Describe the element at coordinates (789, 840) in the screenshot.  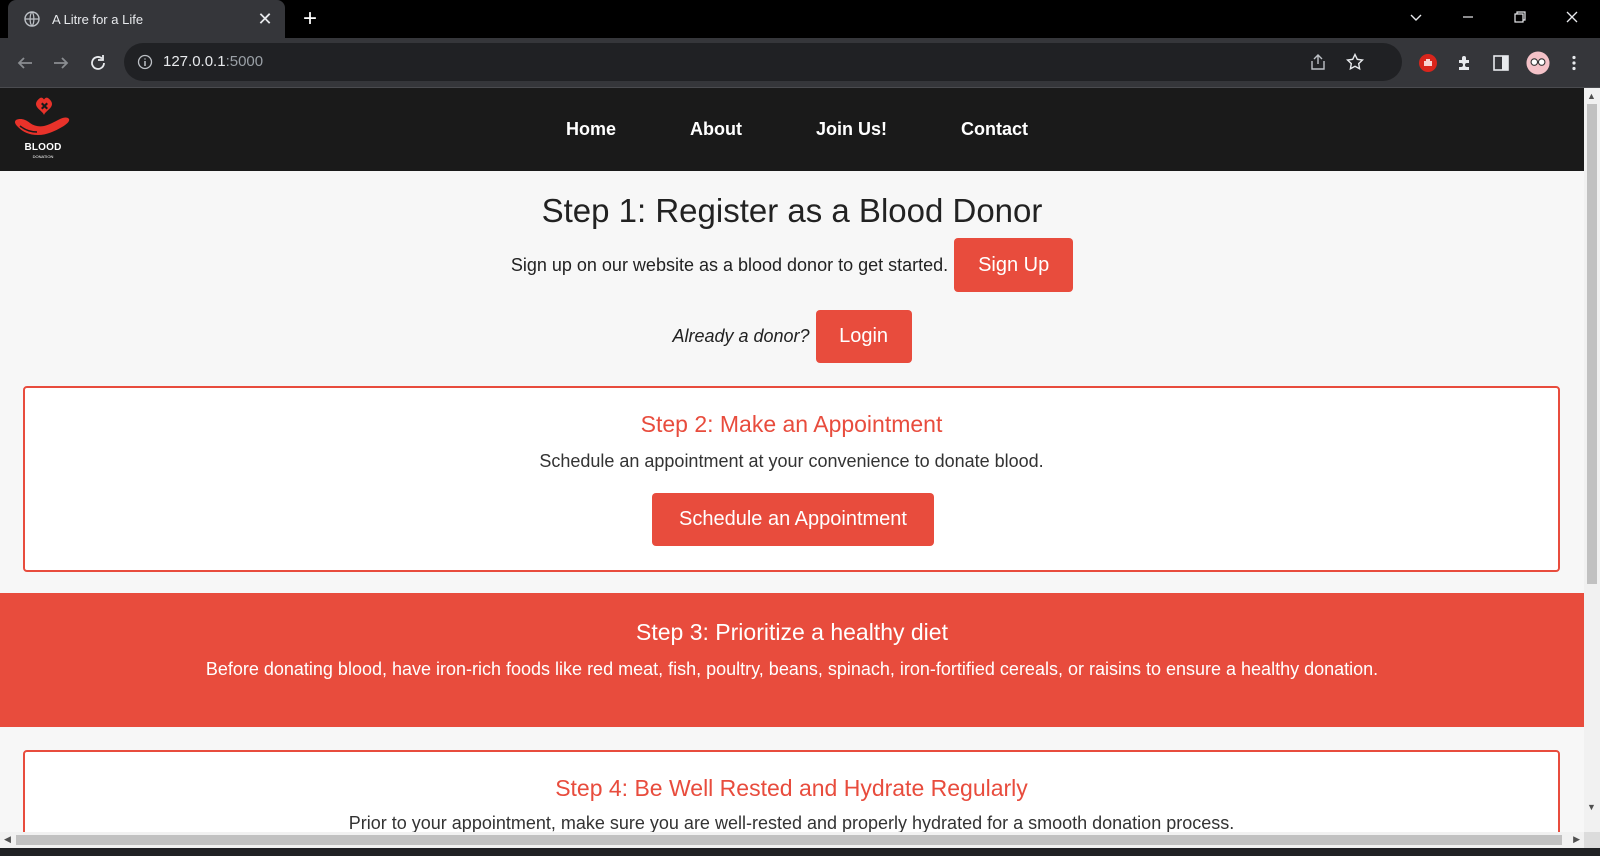
I see `horizontal-scroll-thumb` at that location.